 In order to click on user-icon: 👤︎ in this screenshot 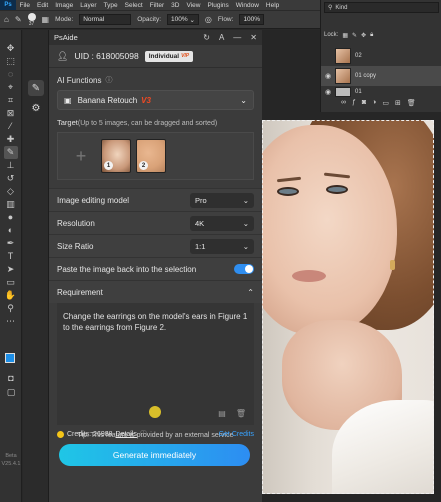, I will do `click(62, 56)`.